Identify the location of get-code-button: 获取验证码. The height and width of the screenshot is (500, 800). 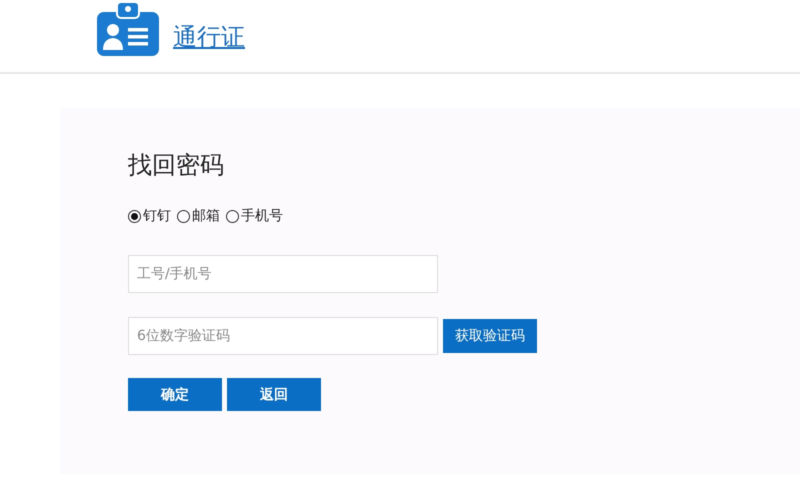
(490, 336).